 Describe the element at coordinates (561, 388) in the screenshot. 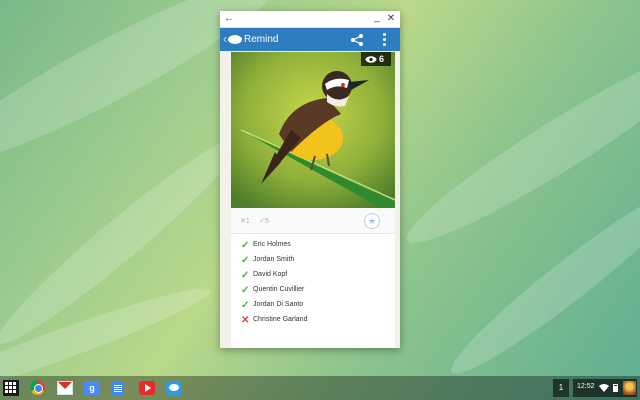

I see `desk-number: 1` at that location.